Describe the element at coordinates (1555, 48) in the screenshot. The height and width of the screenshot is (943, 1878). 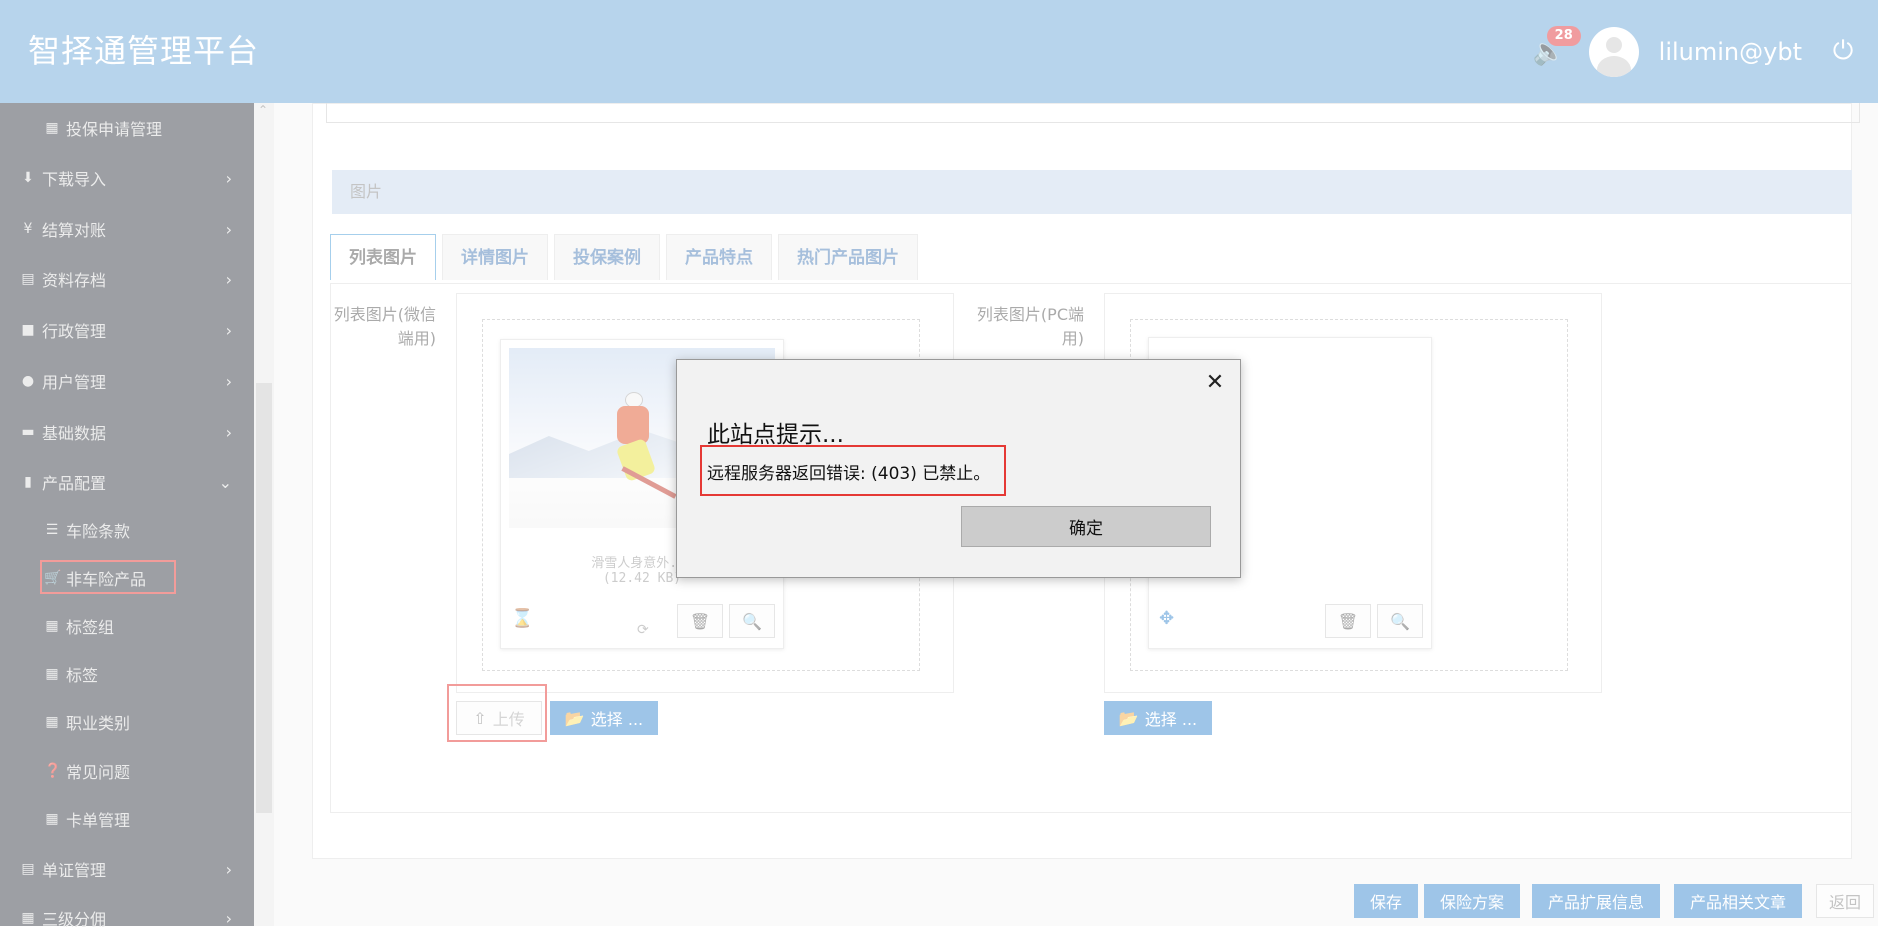
I see `notification-button: 🔈 28` at that location.